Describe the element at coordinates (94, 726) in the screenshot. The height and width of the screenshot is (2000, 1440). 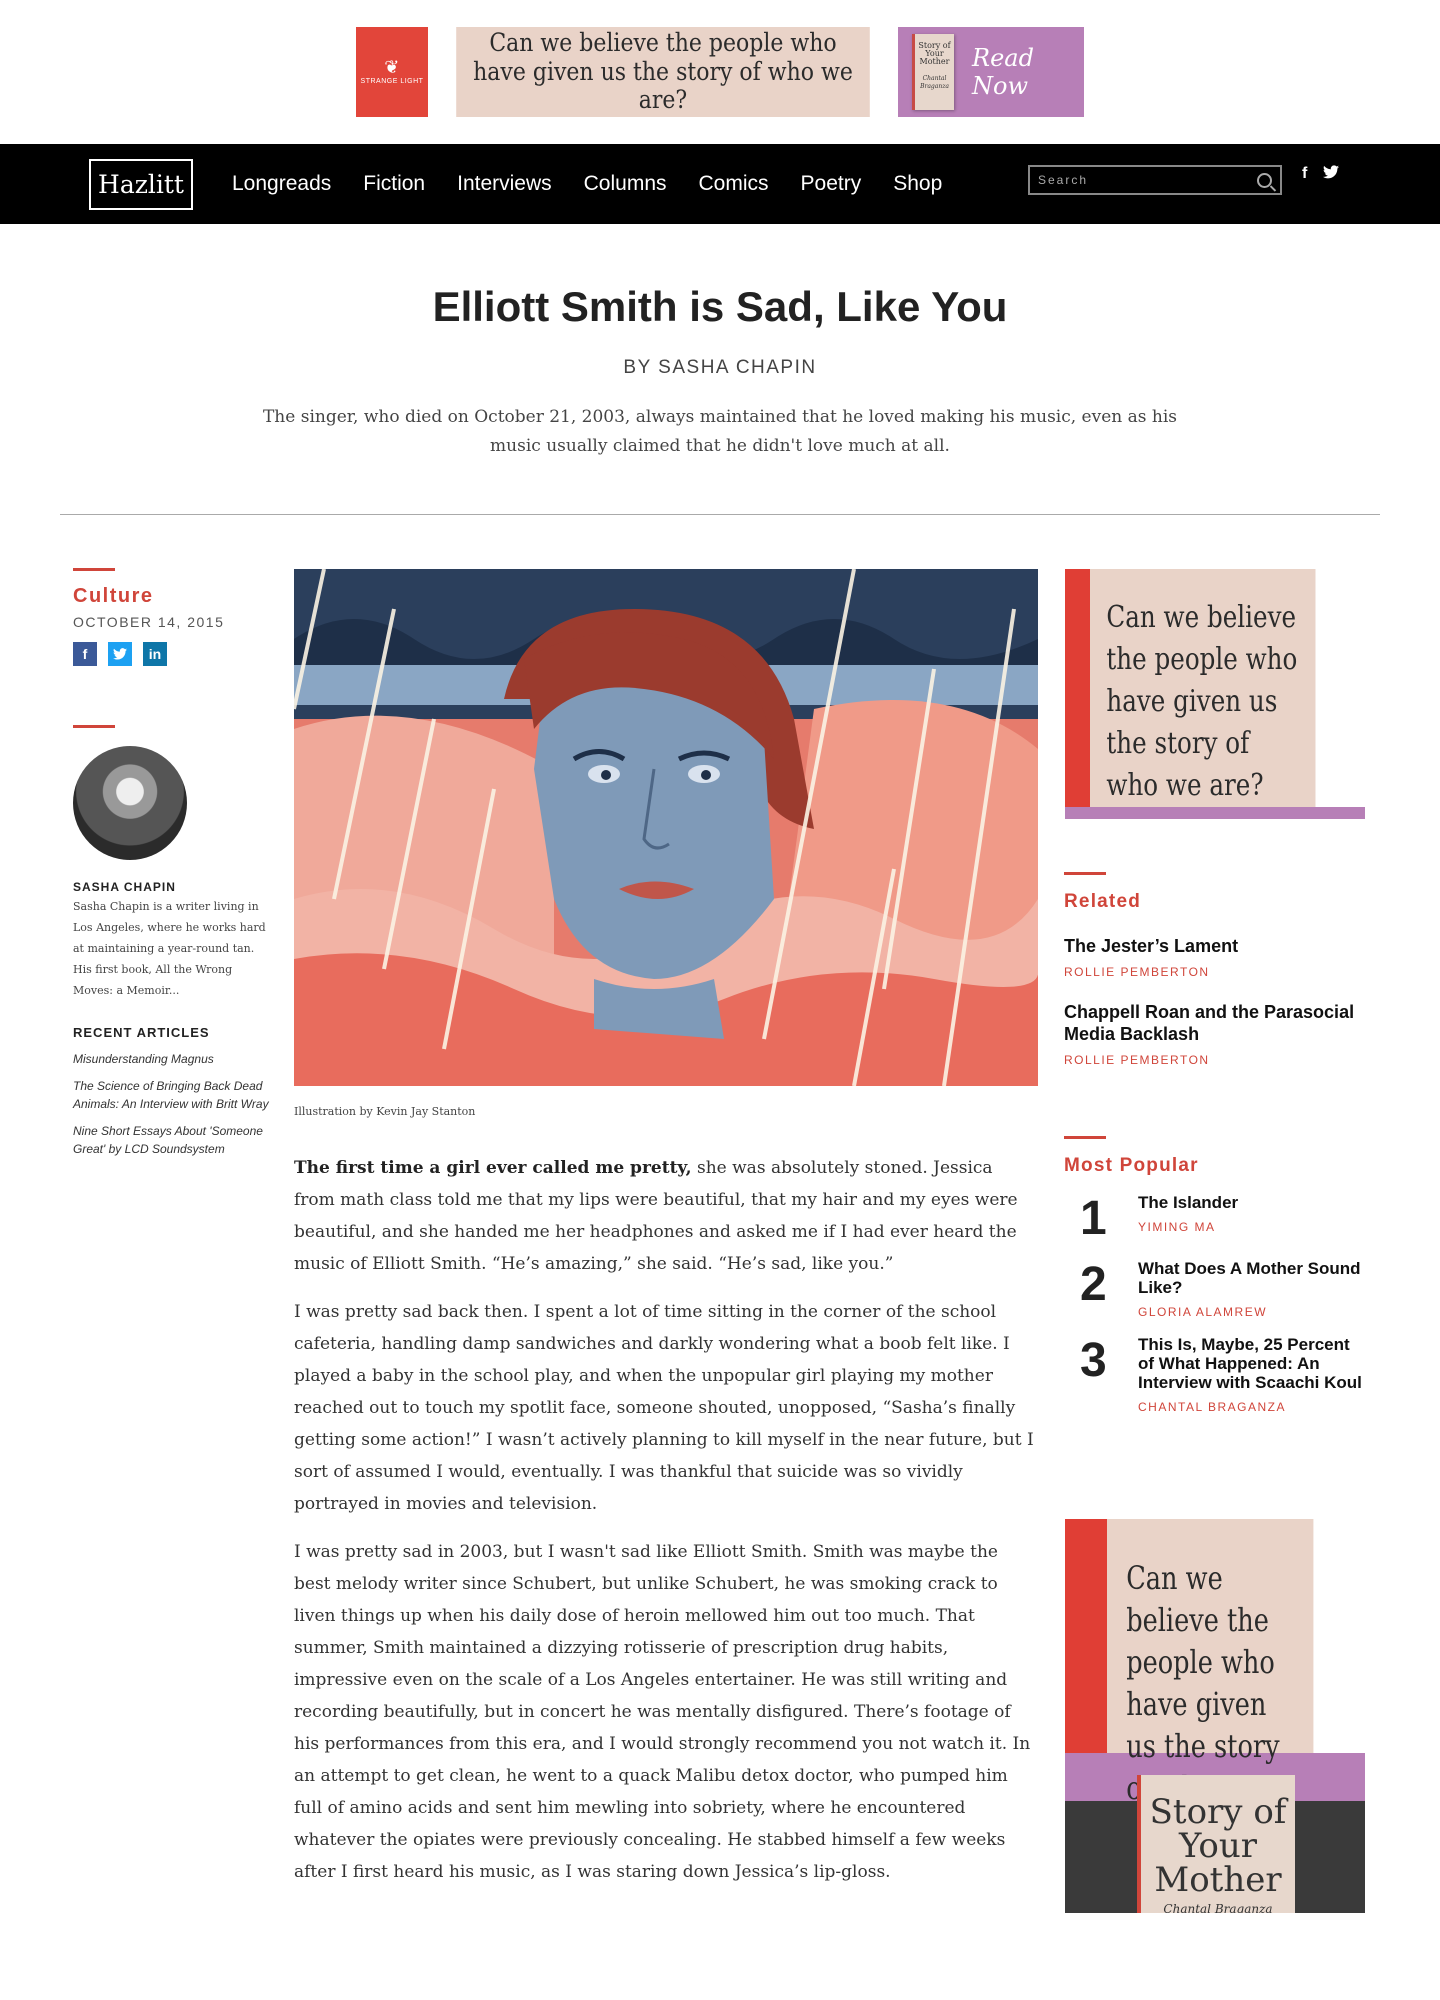
I see `author-rule` at that location.